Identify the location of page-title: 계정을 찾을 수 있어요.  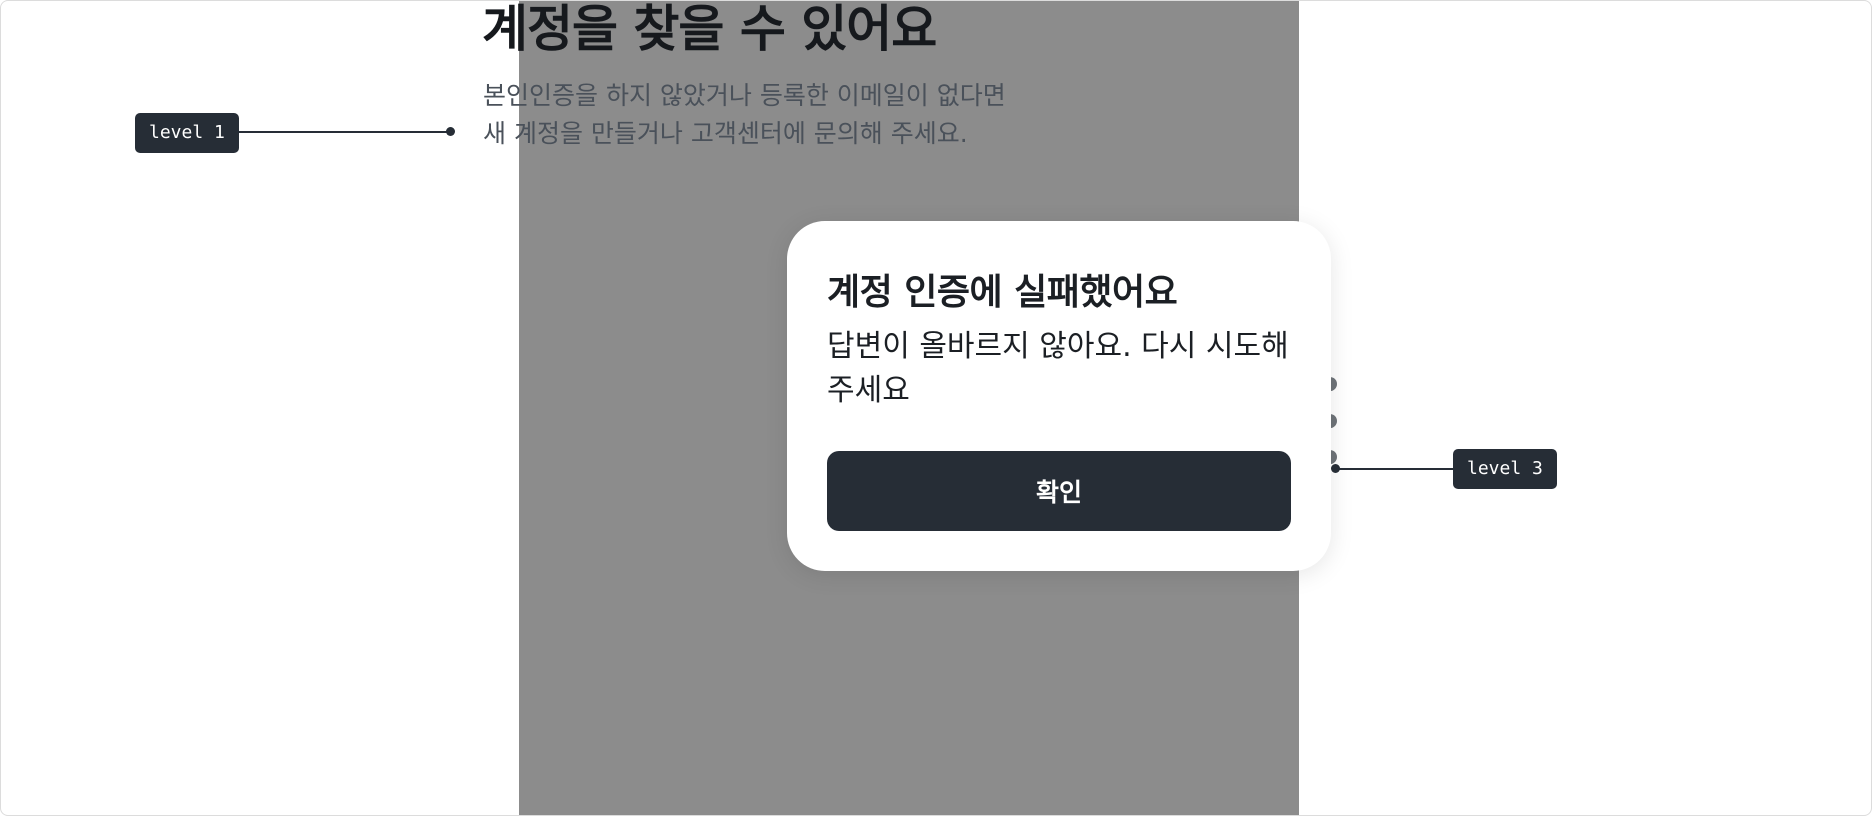
(709, 29).